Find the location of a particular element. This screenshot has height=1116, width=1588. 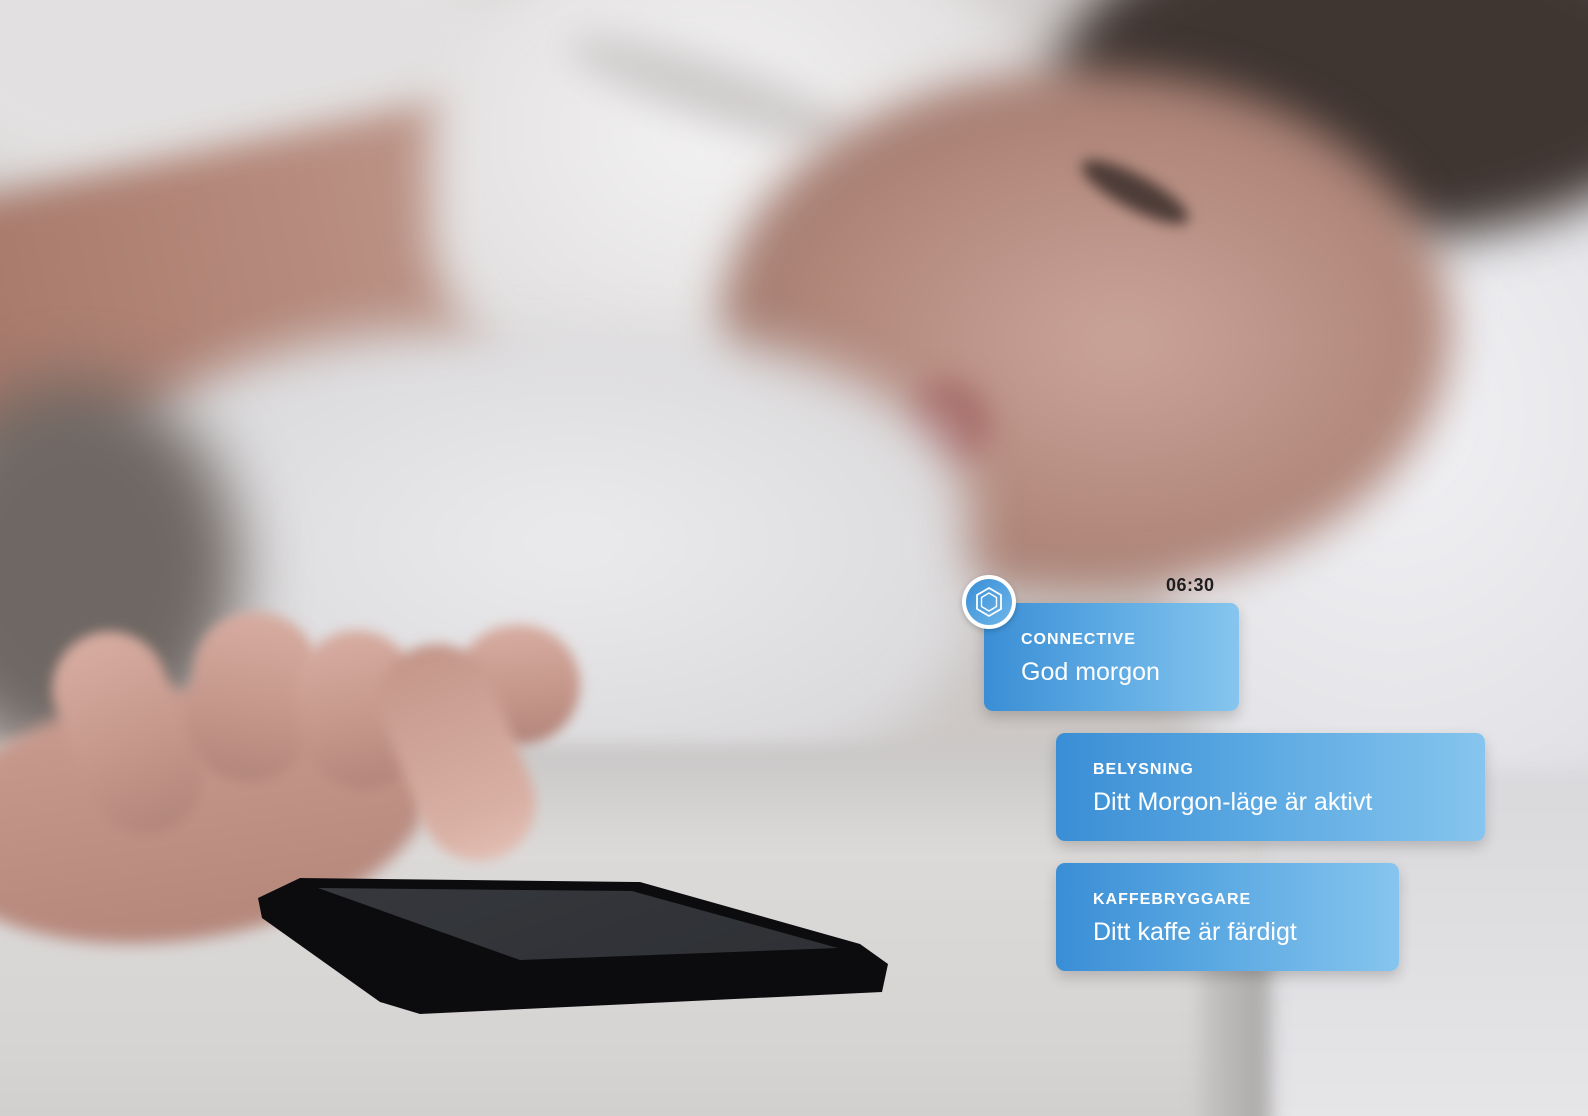

notification-connective: CONNECTIVE God morgon is located at coordinates (1111, 657).